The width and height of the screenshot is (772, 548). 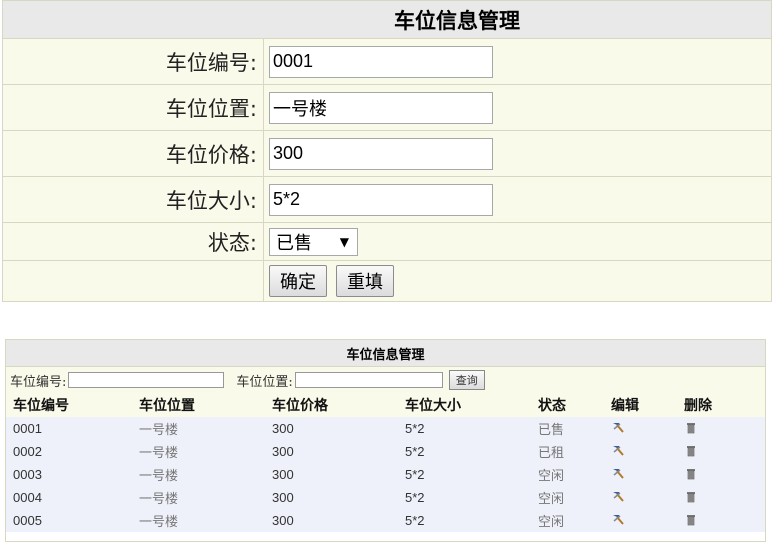 I want to click on form-row-number: 车位编号:, so click(x=387, y=62).